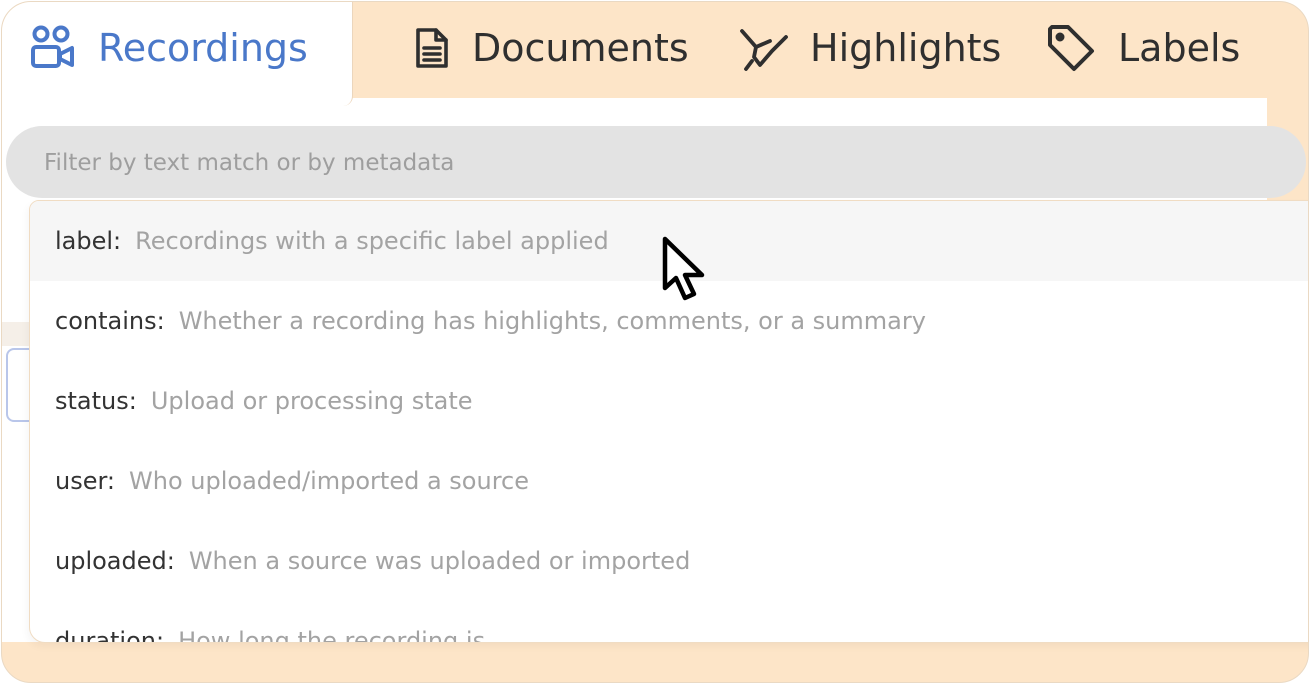 This screenshot has width=1312, height=686. Describe the element at coordinates (687, 273) in the screenshot. I see `mouse-cursor-icon` at that location.